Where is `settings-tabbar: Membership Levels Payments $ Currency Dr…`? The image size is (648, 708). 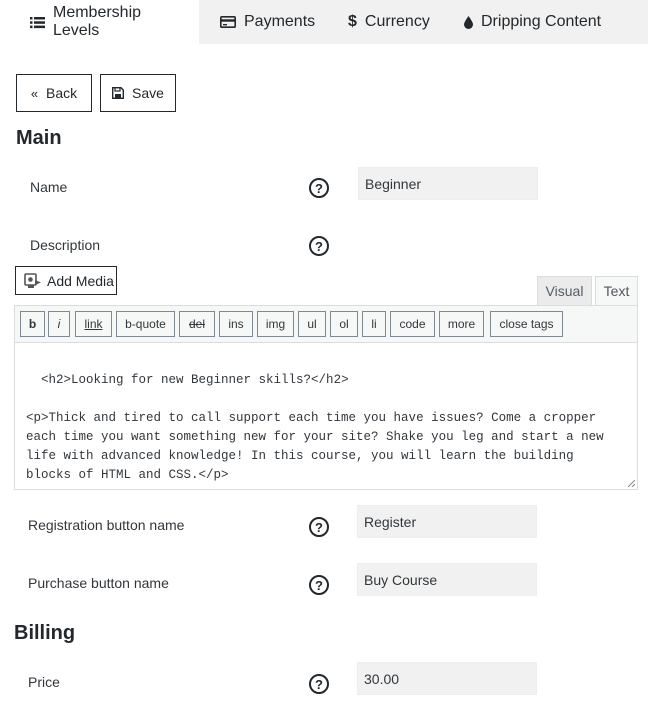
settings-tabbar: Membership Levels Payments $ Currency Dr… is located at coordinates (324, 22).